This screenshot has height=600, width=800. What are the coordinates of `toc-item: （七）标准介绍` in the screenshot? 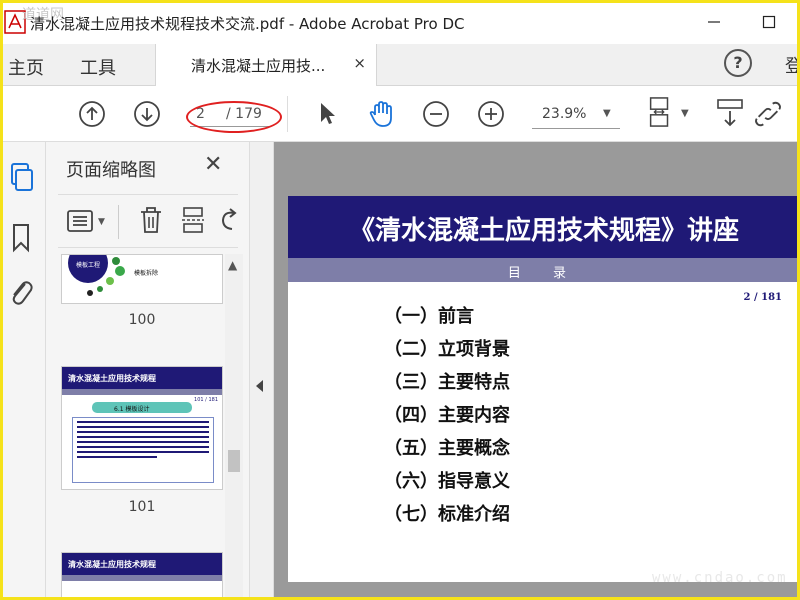 It's located at (447, 514).